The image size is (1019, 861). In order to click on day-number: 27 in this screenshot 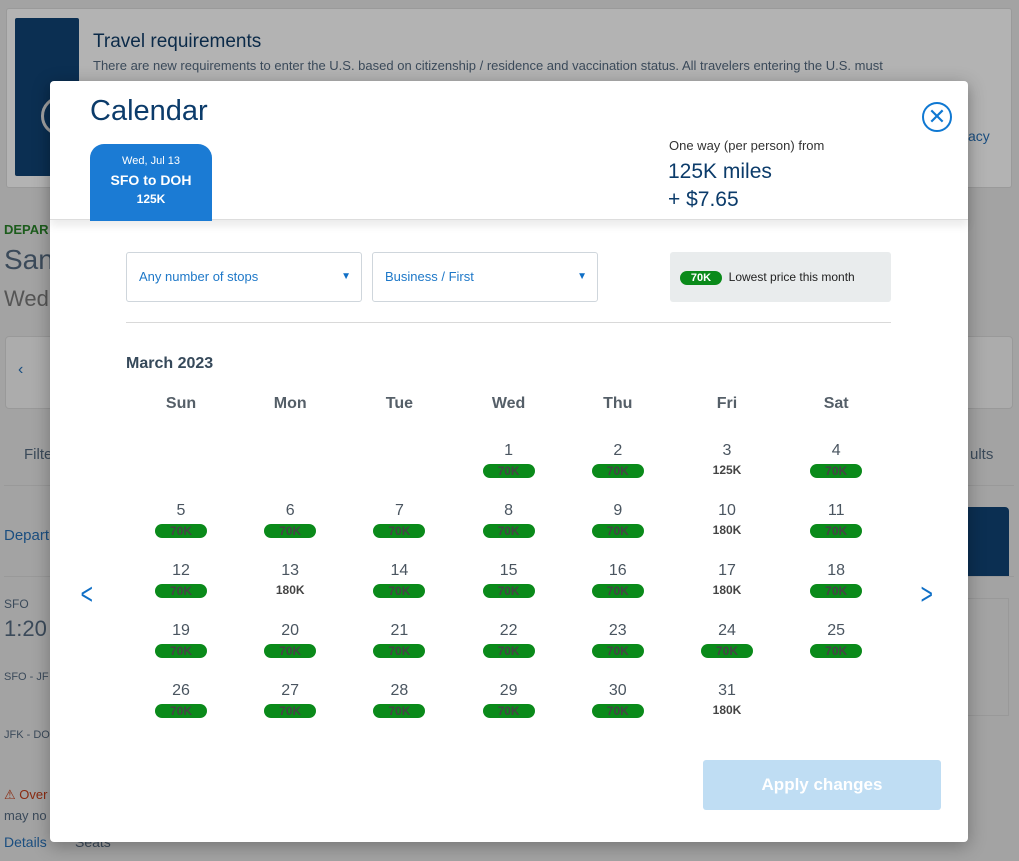, I will do `click(290, 690)`.